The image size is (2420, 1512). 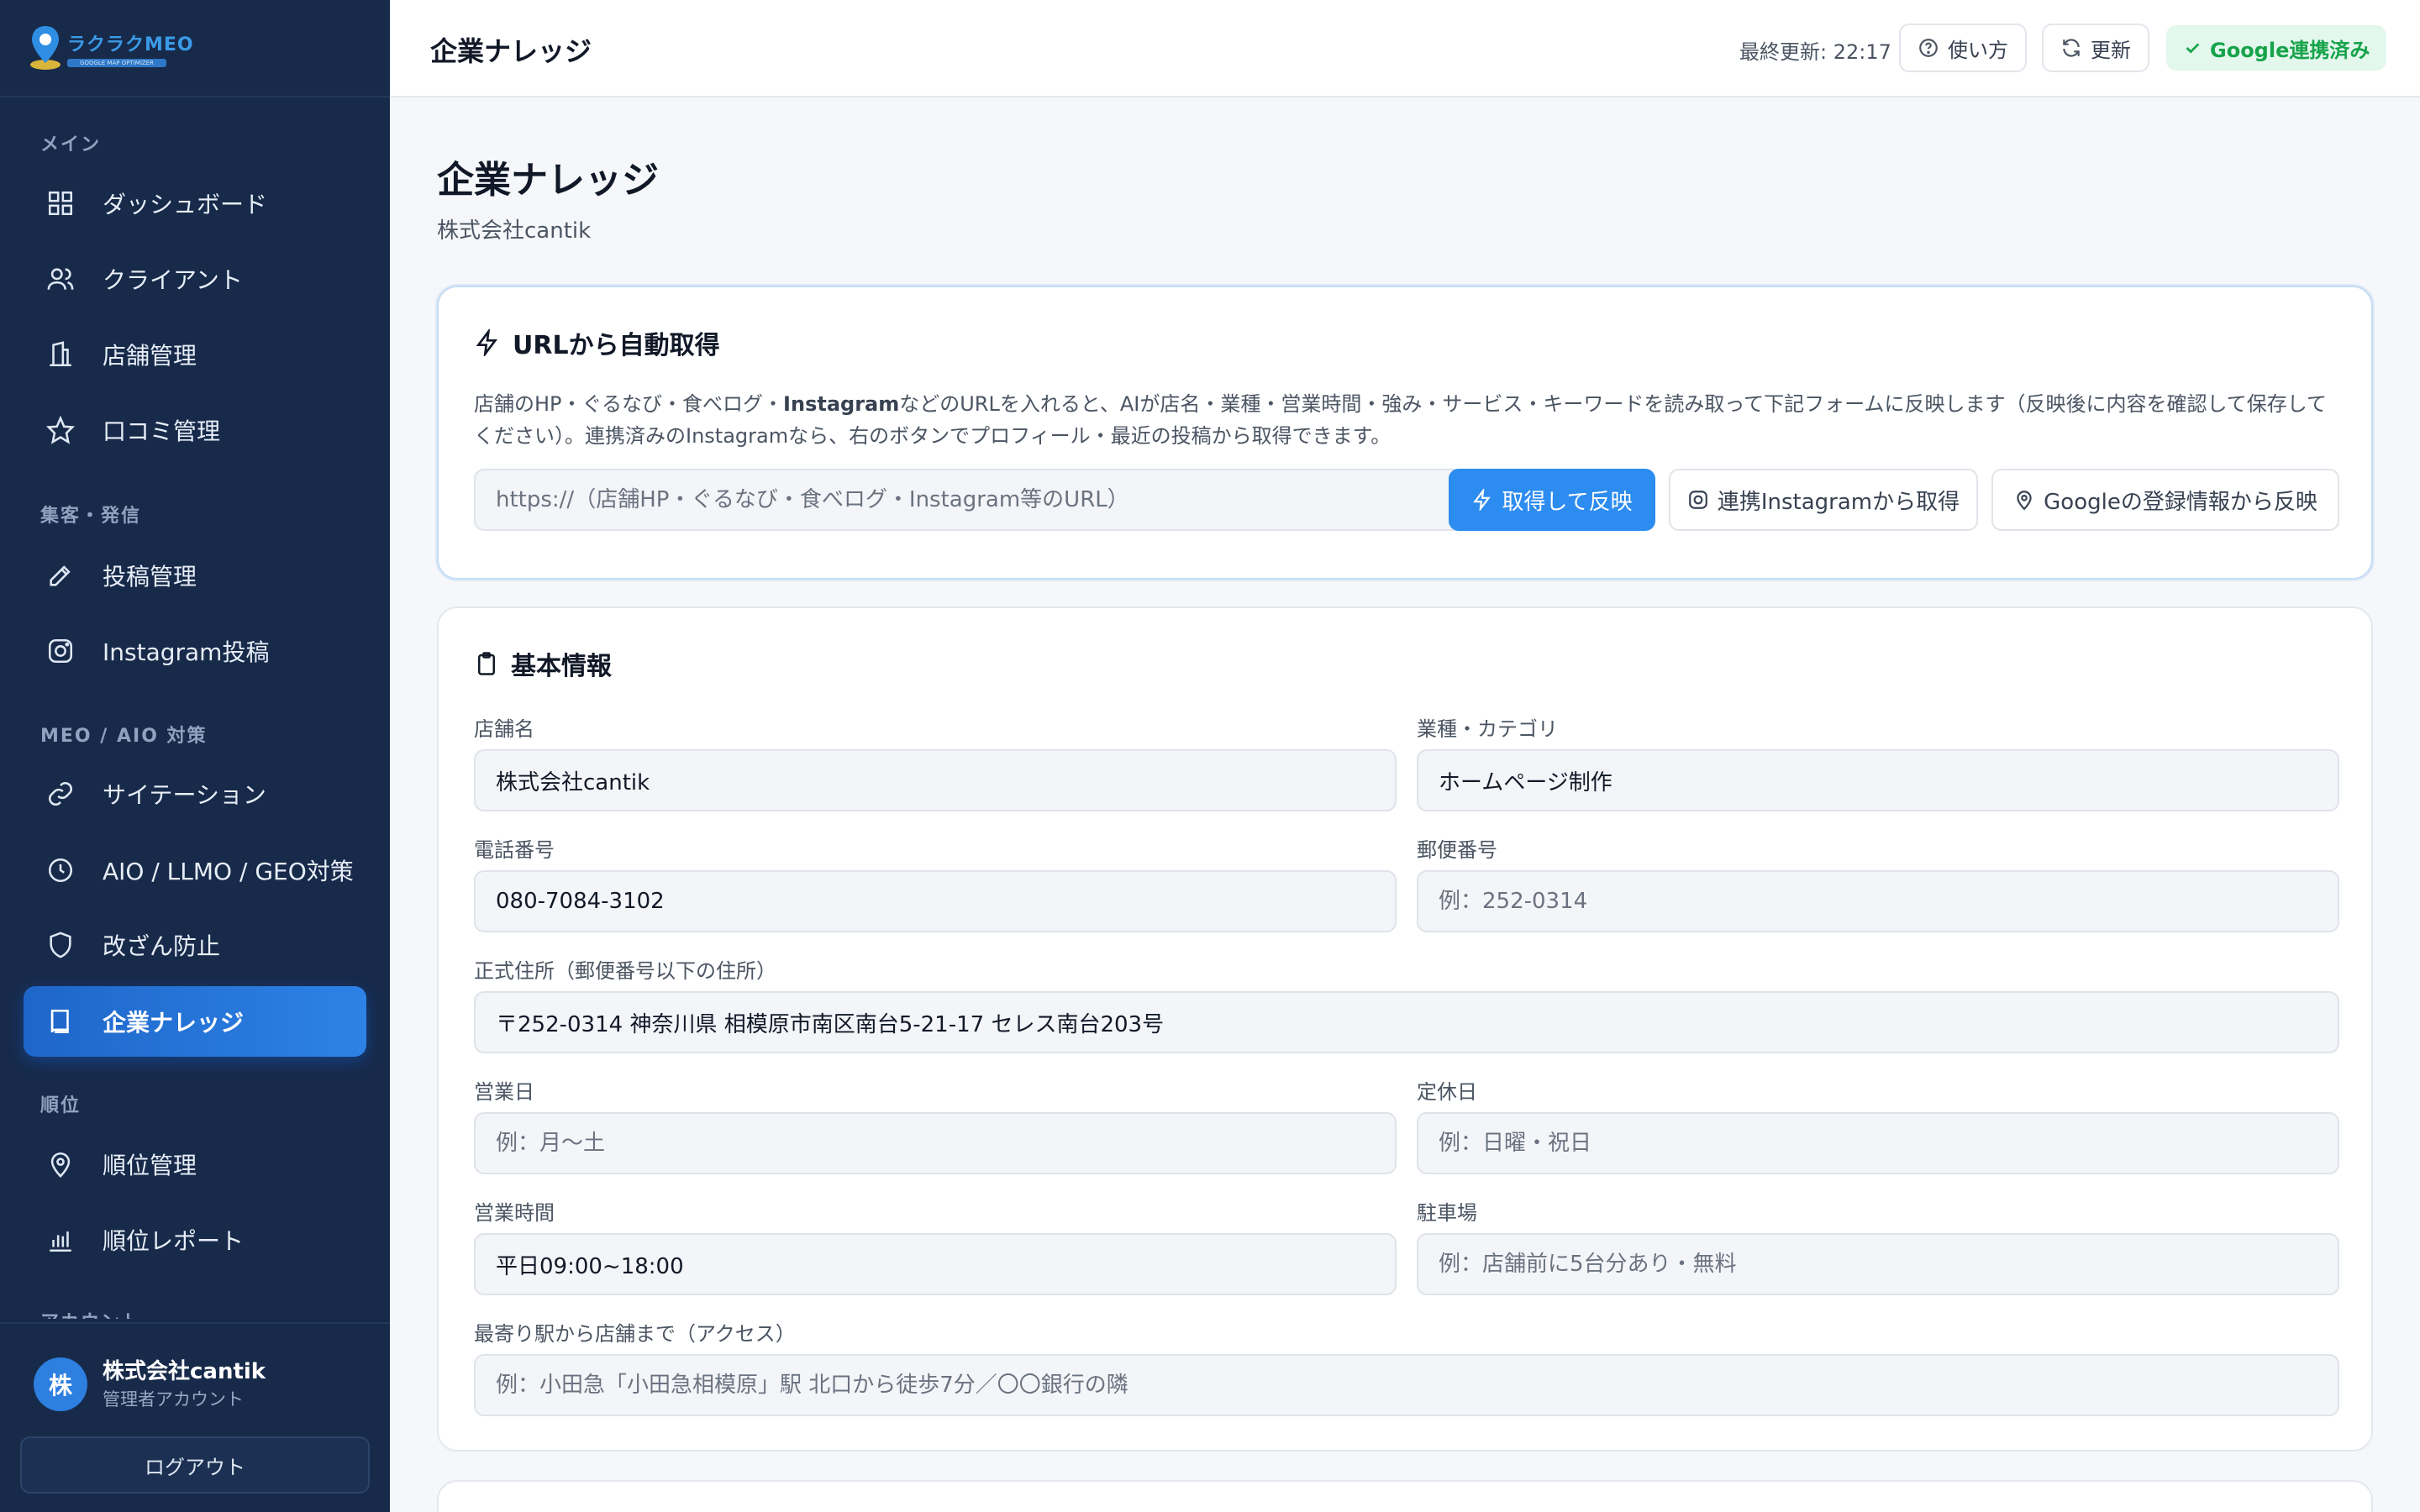 I want to click on nav-section-meo: MEO / AIO 対策, so click(x=124, y=736).